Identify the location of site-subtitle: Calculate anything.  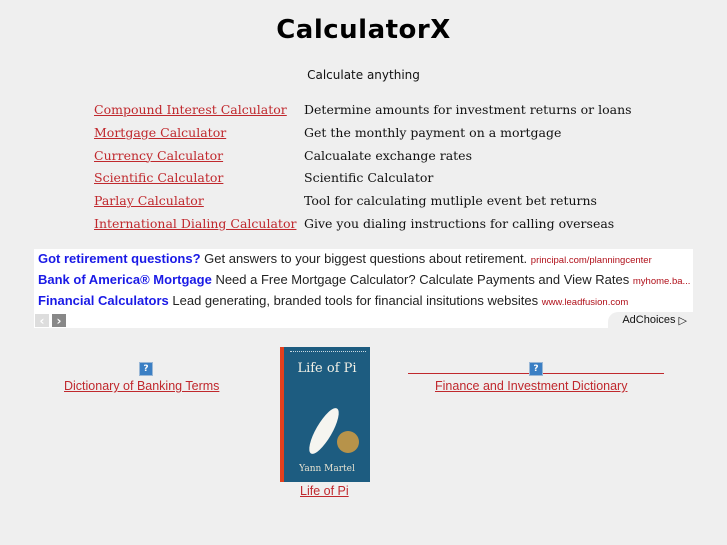
(363, 75).